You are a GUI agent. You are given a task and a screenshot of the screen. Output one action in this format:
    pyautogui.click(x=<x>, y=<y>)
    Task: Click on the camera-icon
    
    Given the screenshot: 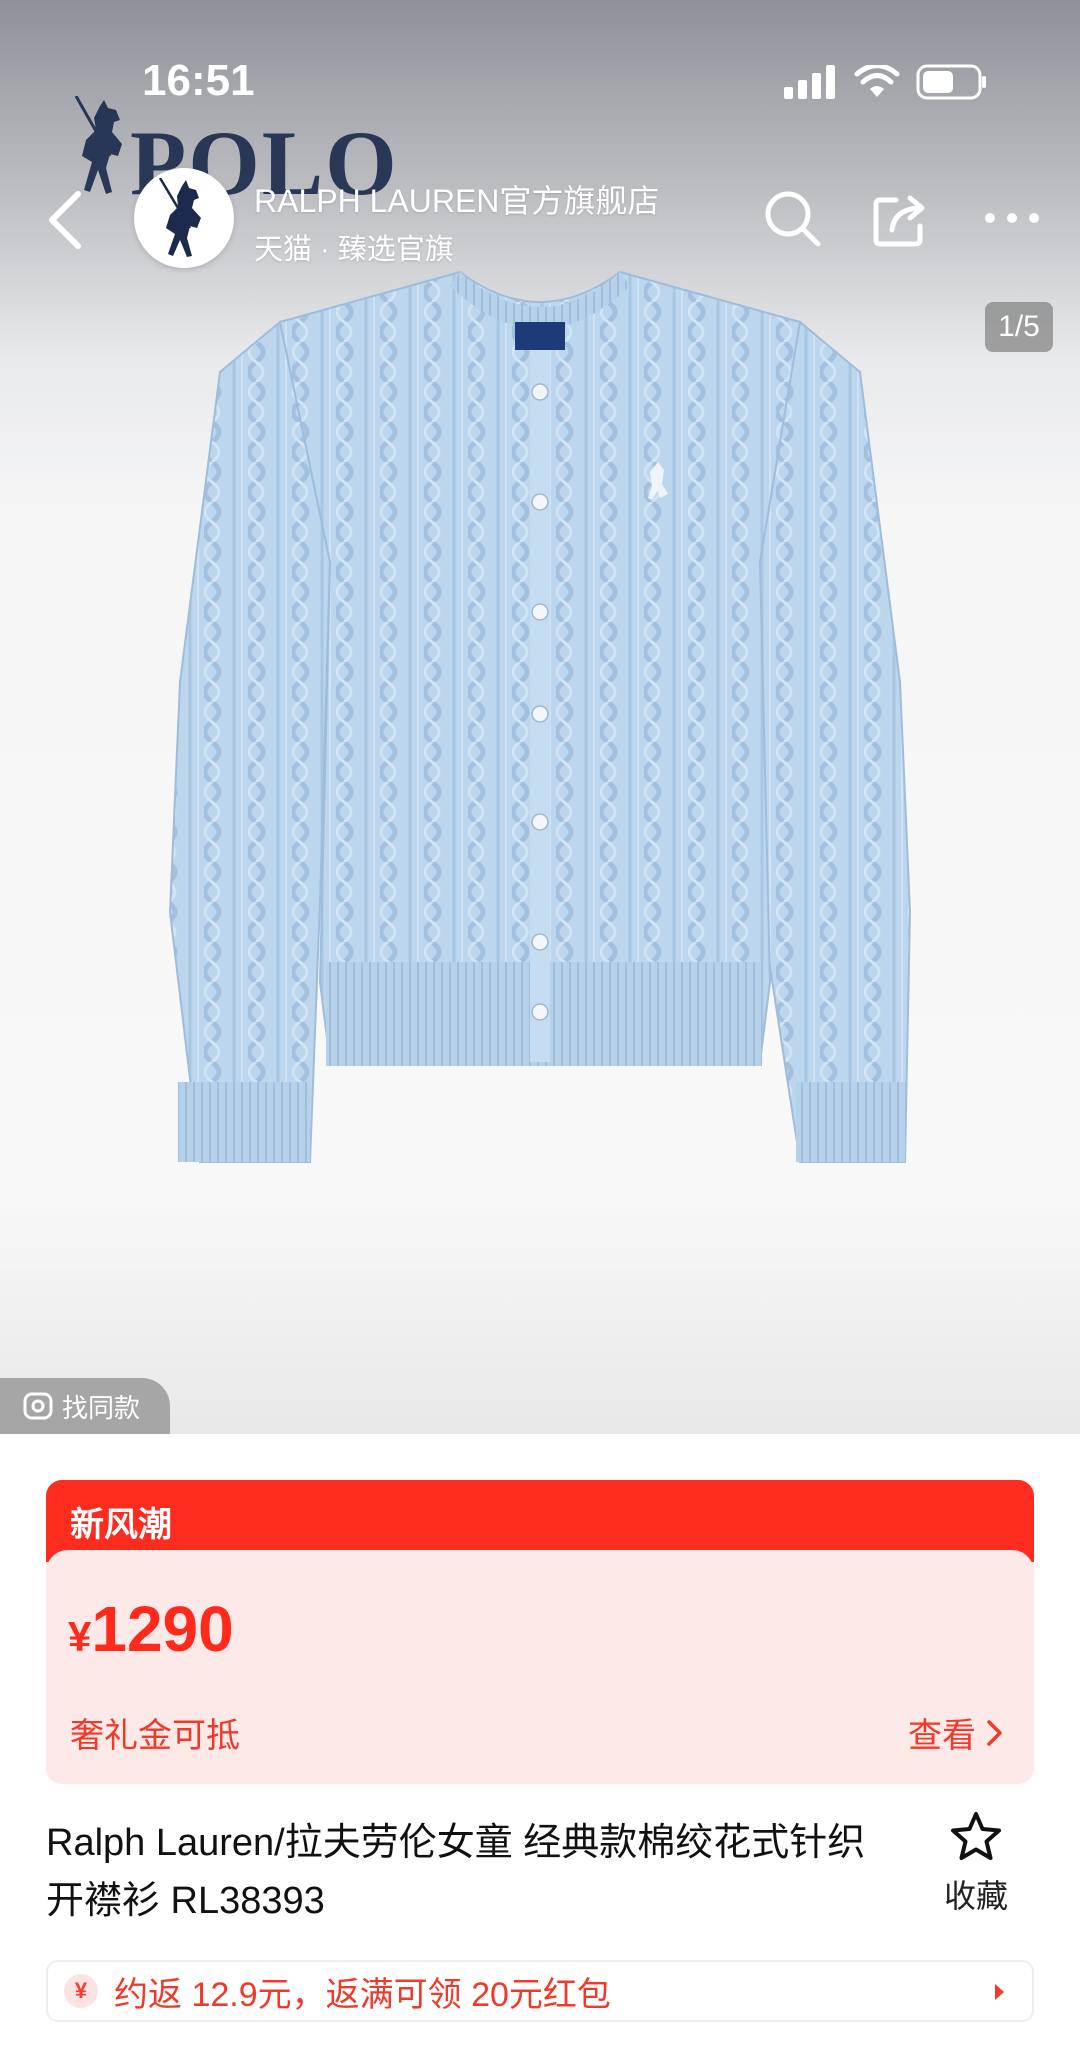 What is the action you would take?
    pyautogui.click(x=38, y=1406)
    